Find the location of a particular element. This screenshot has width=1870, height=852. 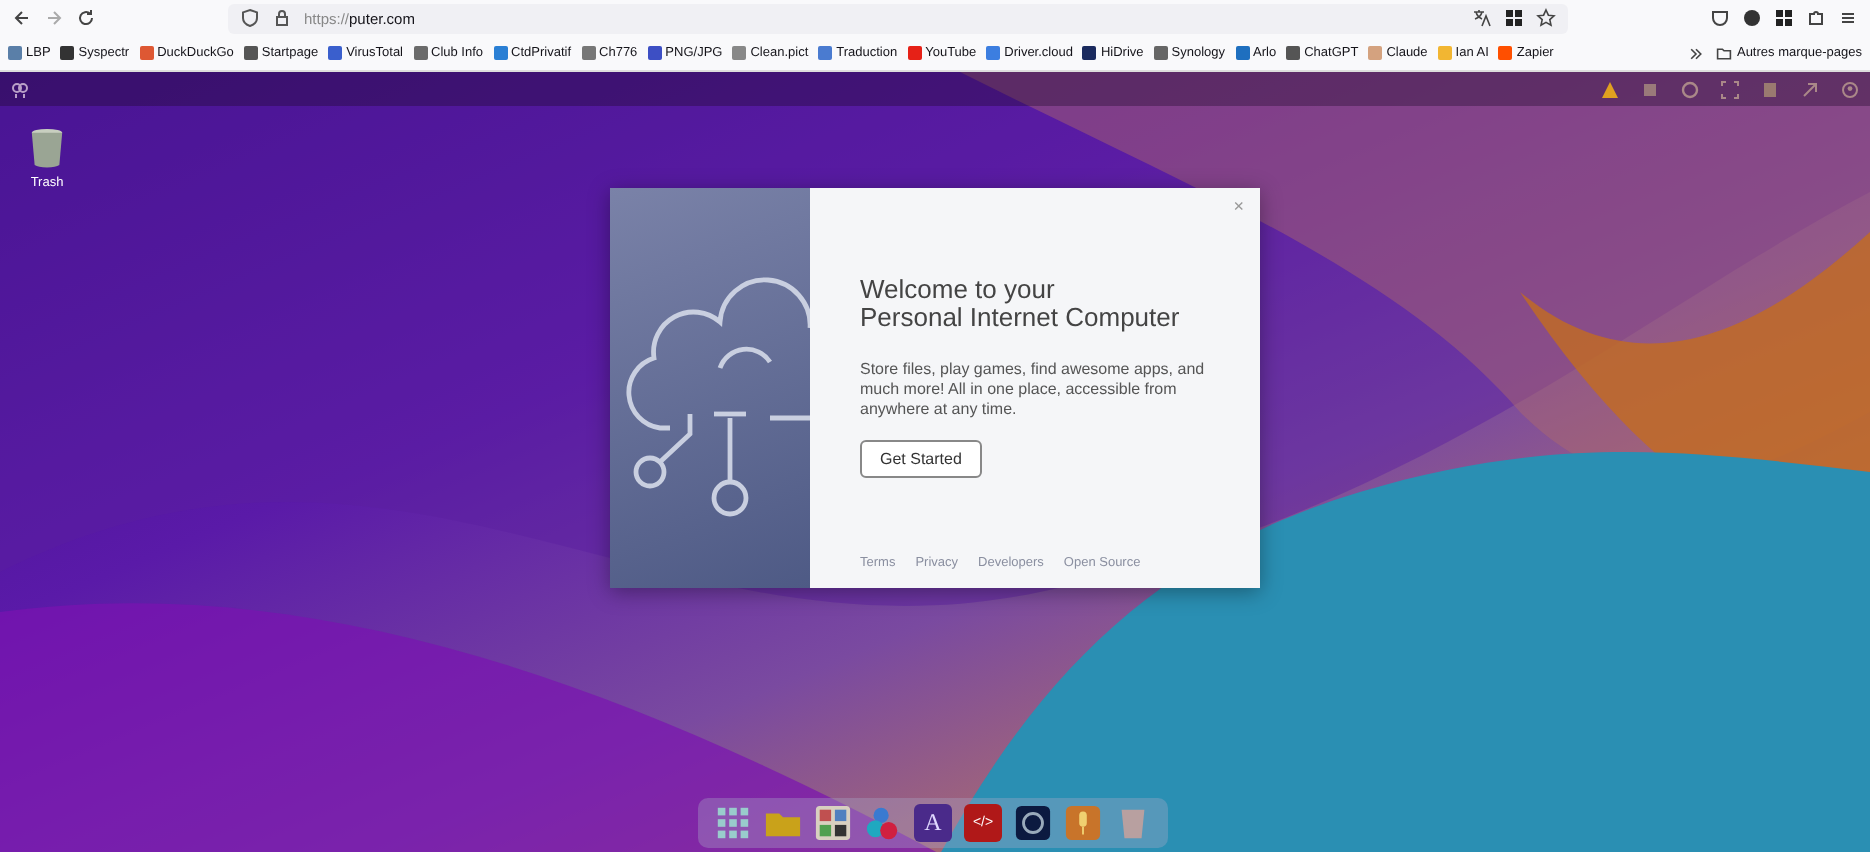

user-icon is located at coordinates (1850, 89).